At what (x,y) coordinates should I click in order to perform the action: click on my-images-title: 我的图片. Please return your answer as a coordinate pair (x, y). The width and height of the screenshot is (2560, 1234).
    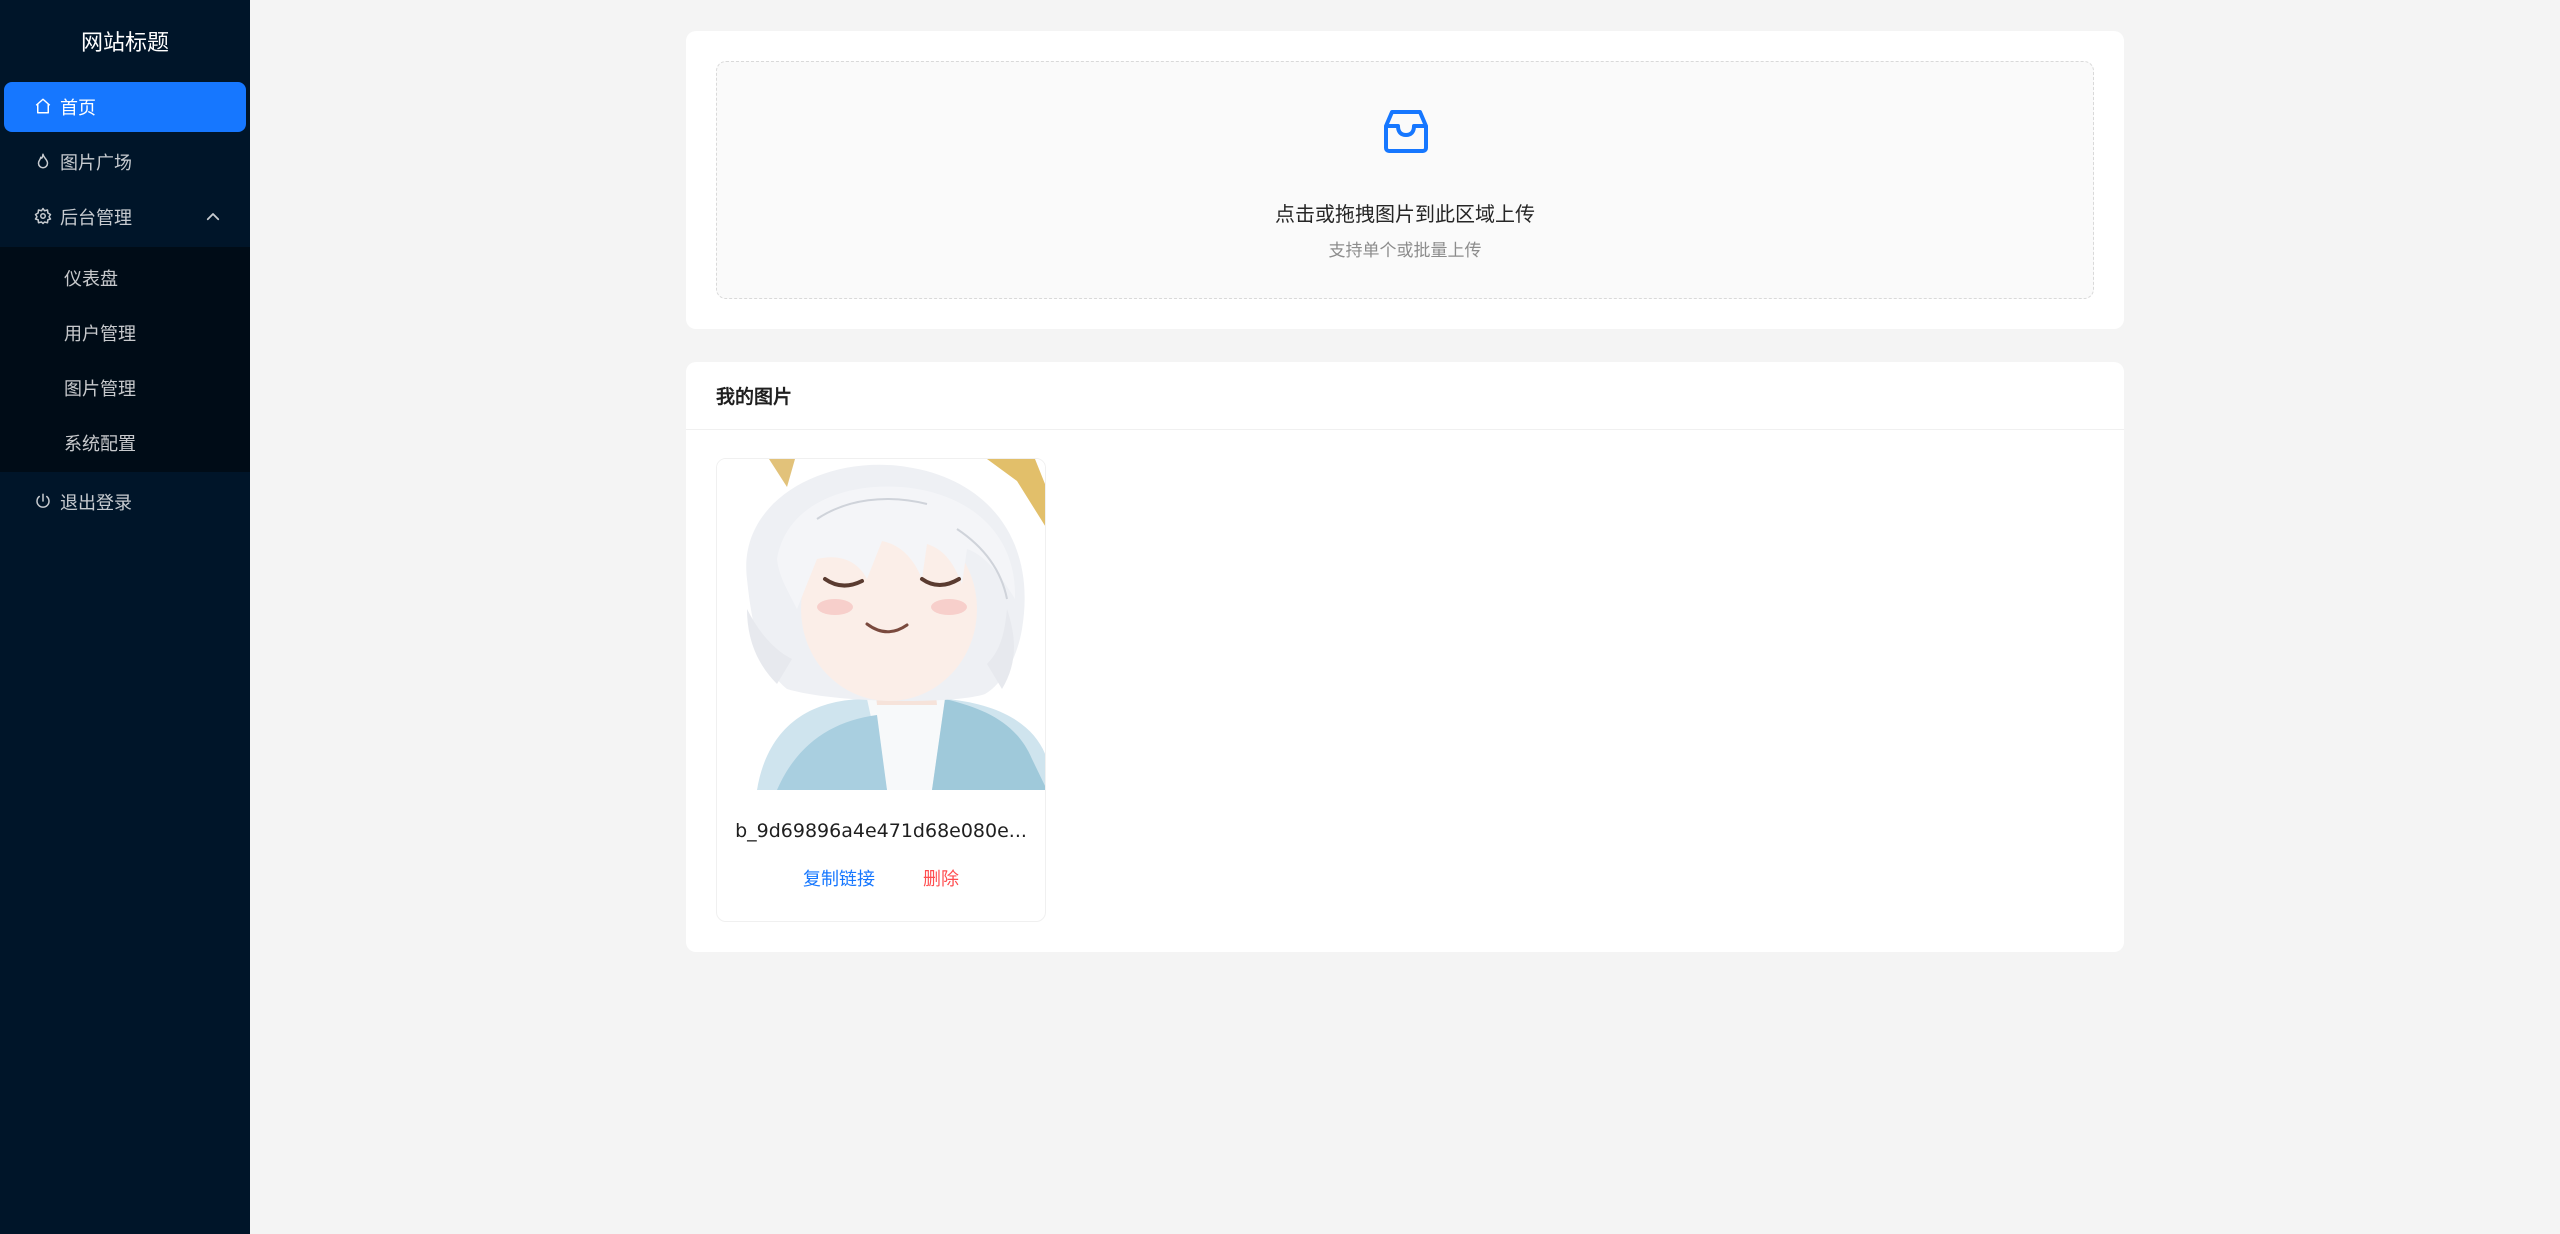
    Looking at the image, I should click on (1405, 396).